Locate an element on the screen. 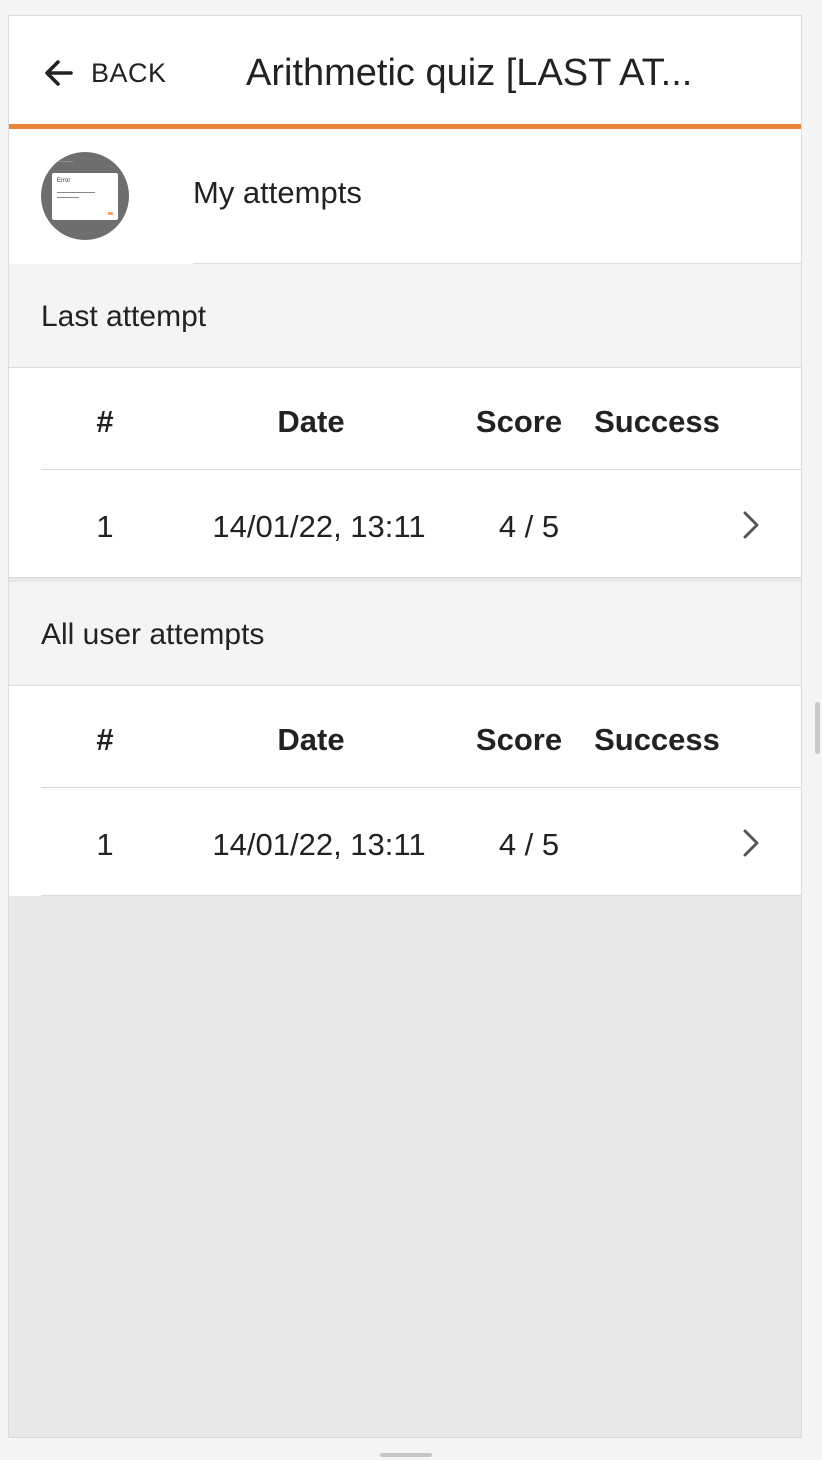 The image size is (822, 1460). activity-thumbnail: Error is located at coordinates (85, 196).